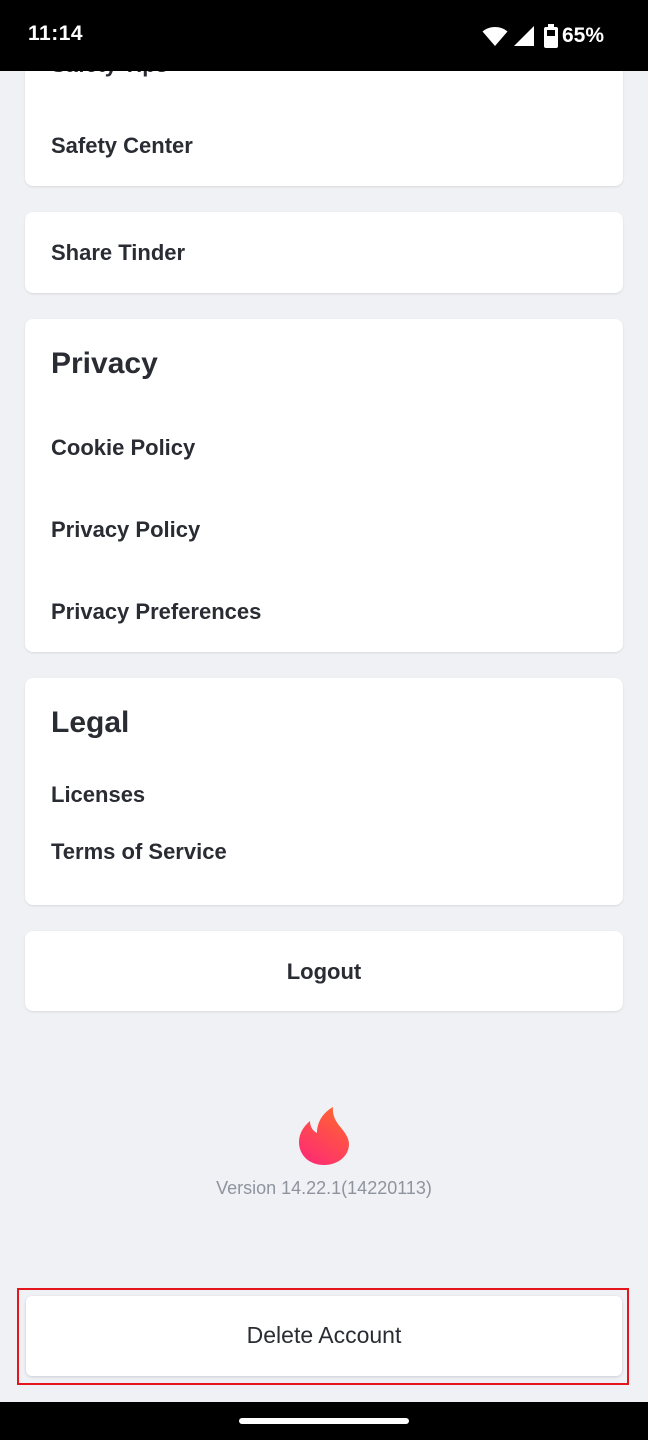 The image size is (648, 1440). What do you see at coordinates (123, 448) in the screenshot?
I see `cookie-policy-item: Cookie Policy` at bounding box center [123, 448].